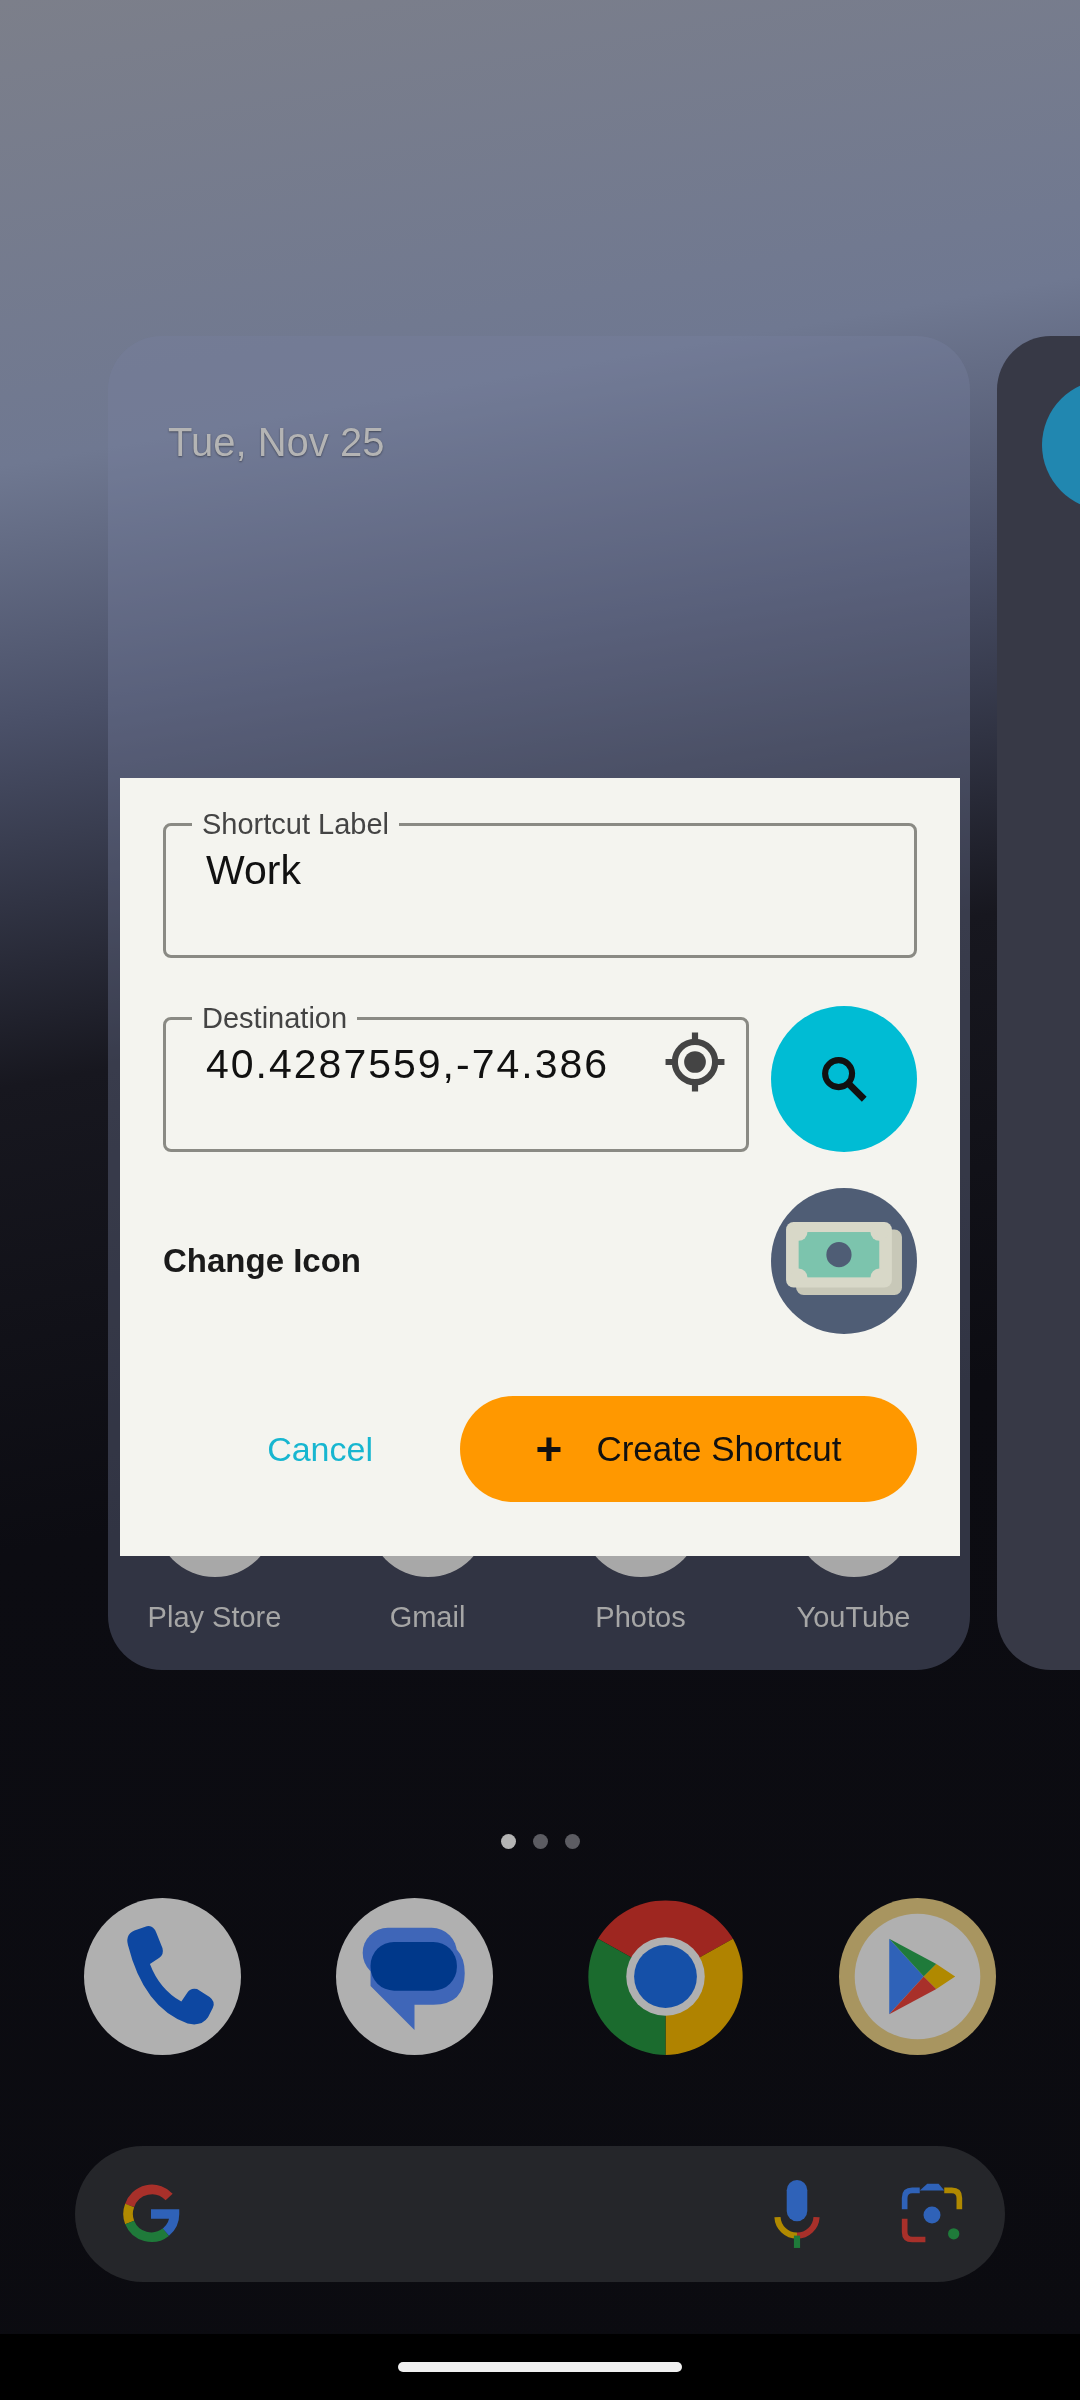  Describe the element at coordinates (408, 1064) in the screenshot. I see `field-value: 40.4287559,-74.386` at that location.